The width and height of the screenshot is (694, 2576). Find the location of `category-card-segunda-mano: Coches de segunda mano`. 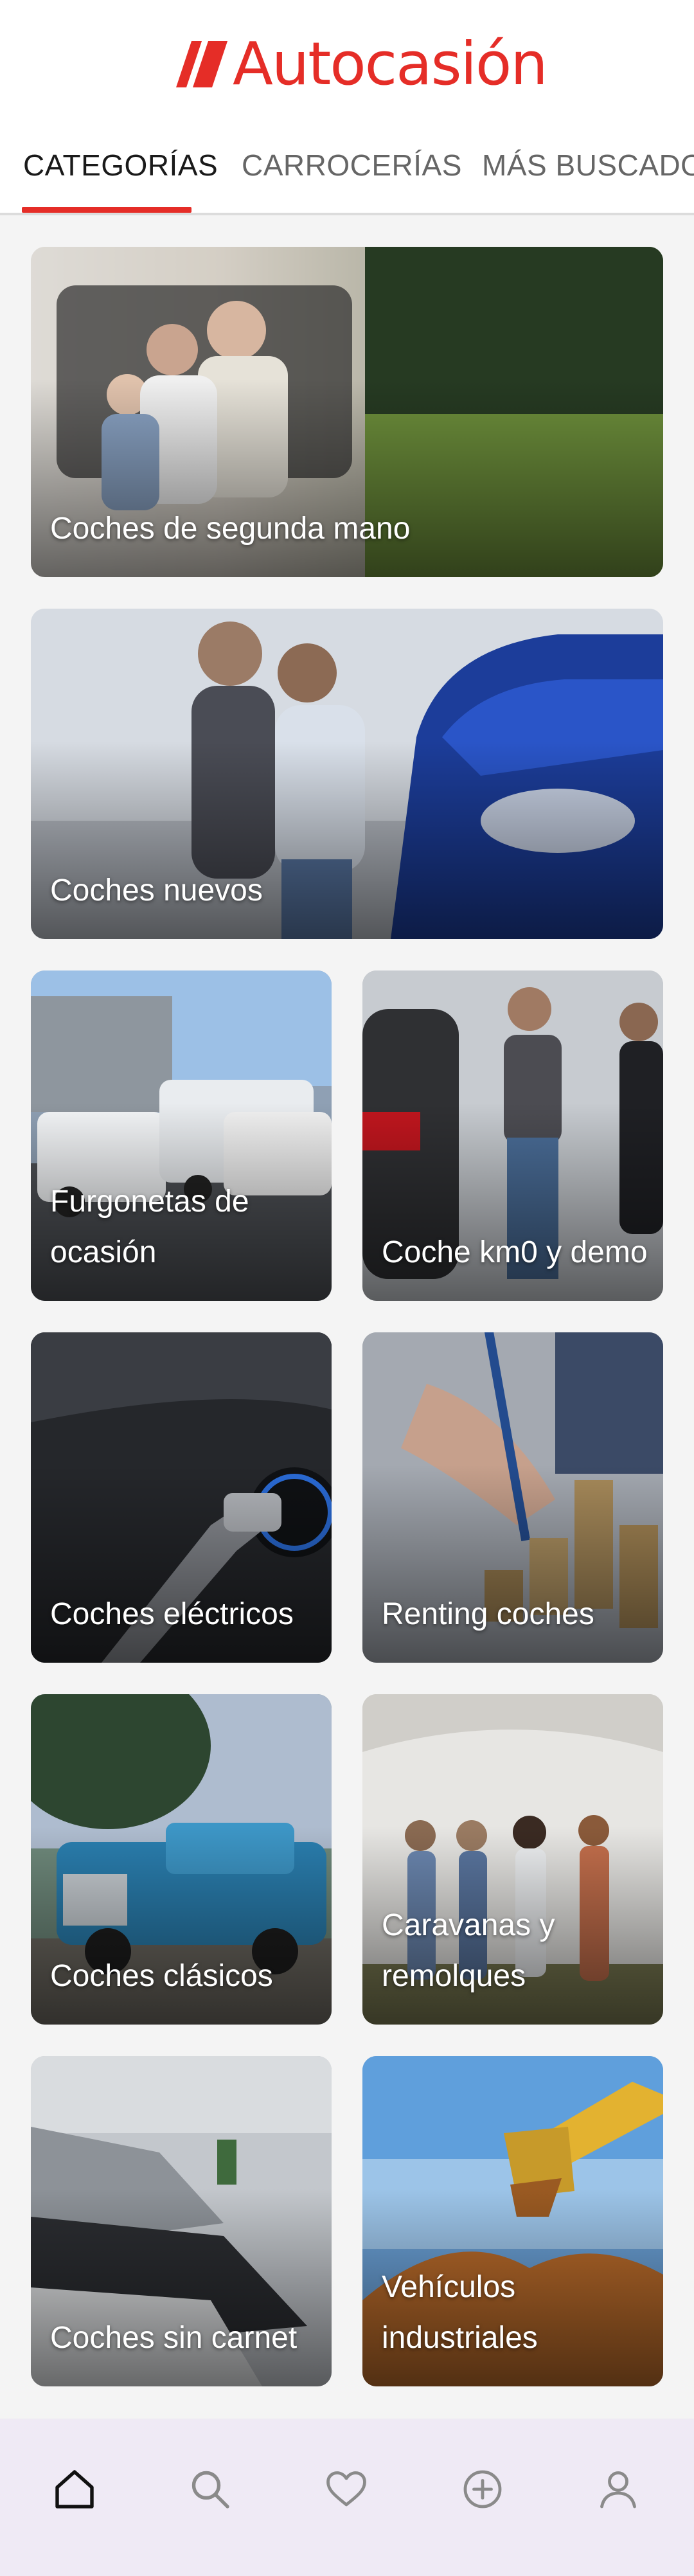

category-card-segunda-mano: Coches de segunda mano is located at coordinates (347, 412).